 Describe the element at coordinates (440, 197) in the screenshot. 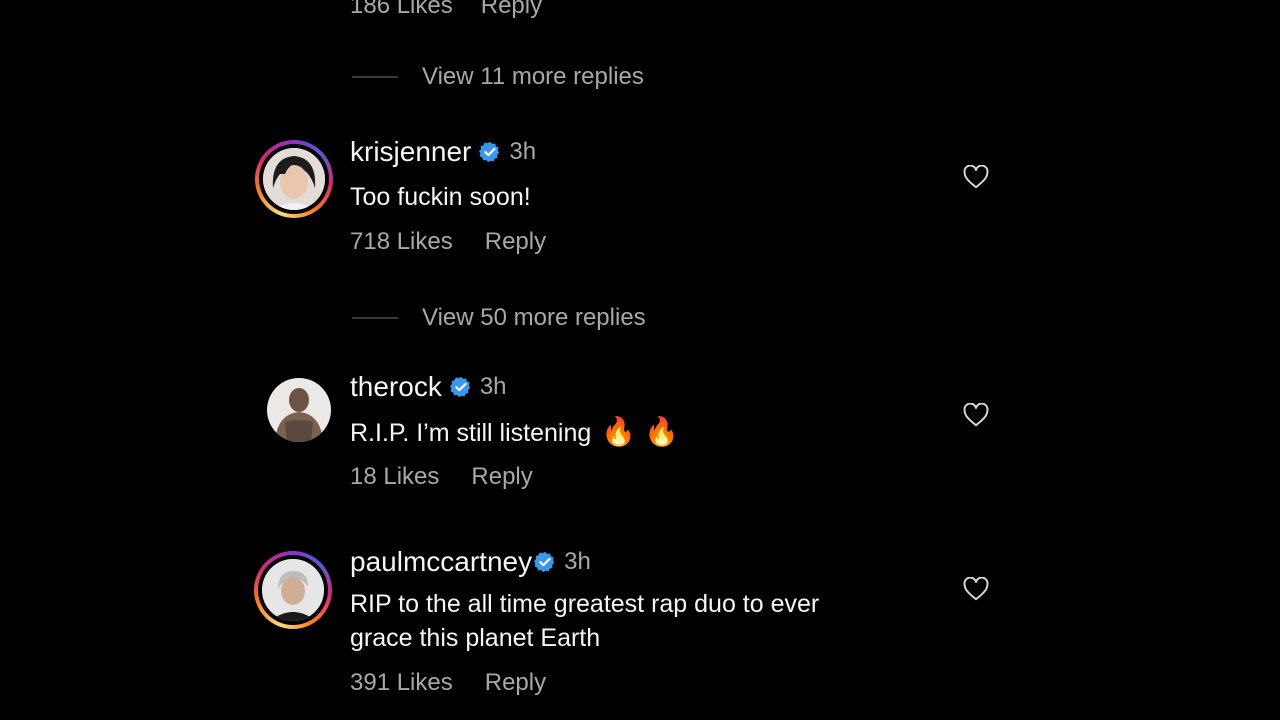

I see `comment-text: Too fuckin soon!` at that location.